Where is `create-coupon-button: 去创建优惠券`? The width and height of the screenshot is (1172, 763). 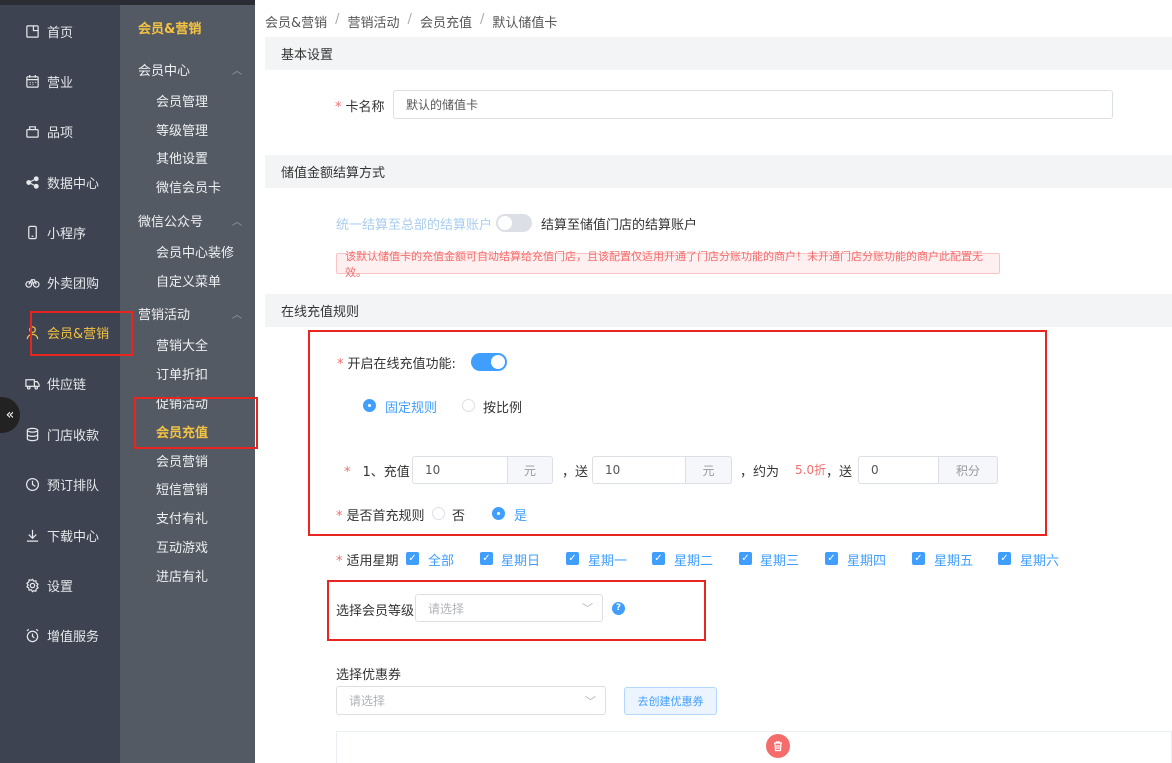 create-coupon-button: 去创建优惠券 is located at coordinates (670, 701).